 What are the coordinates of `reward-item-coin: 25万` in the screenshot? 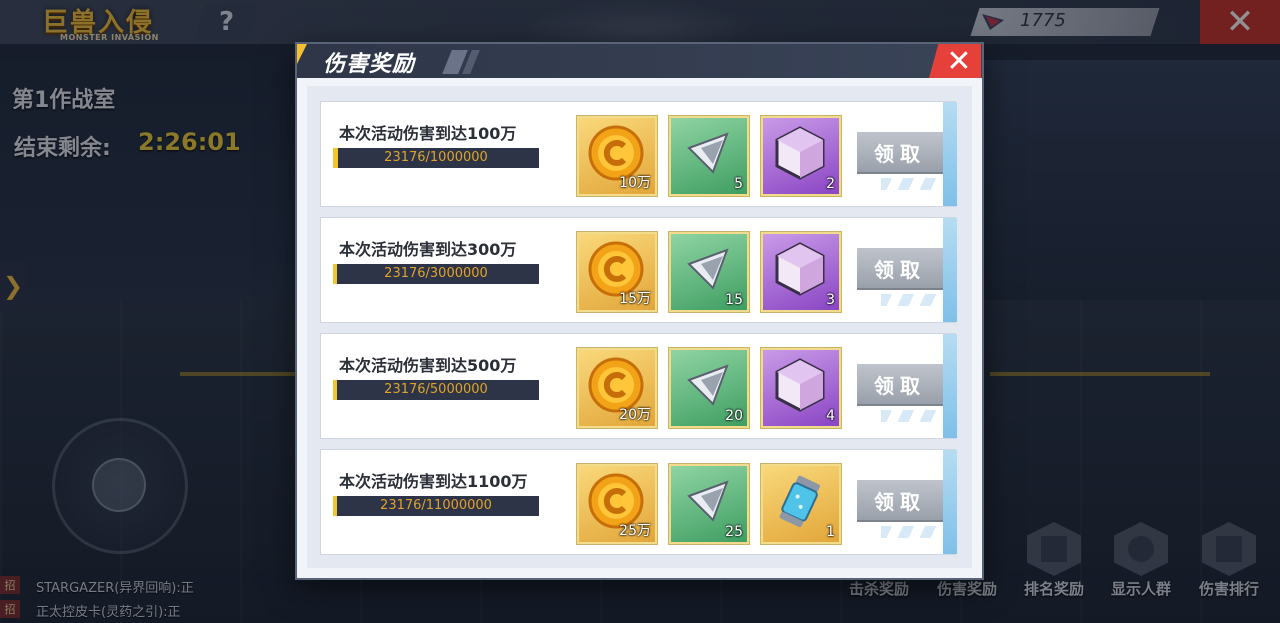 It's located at (617, 504).